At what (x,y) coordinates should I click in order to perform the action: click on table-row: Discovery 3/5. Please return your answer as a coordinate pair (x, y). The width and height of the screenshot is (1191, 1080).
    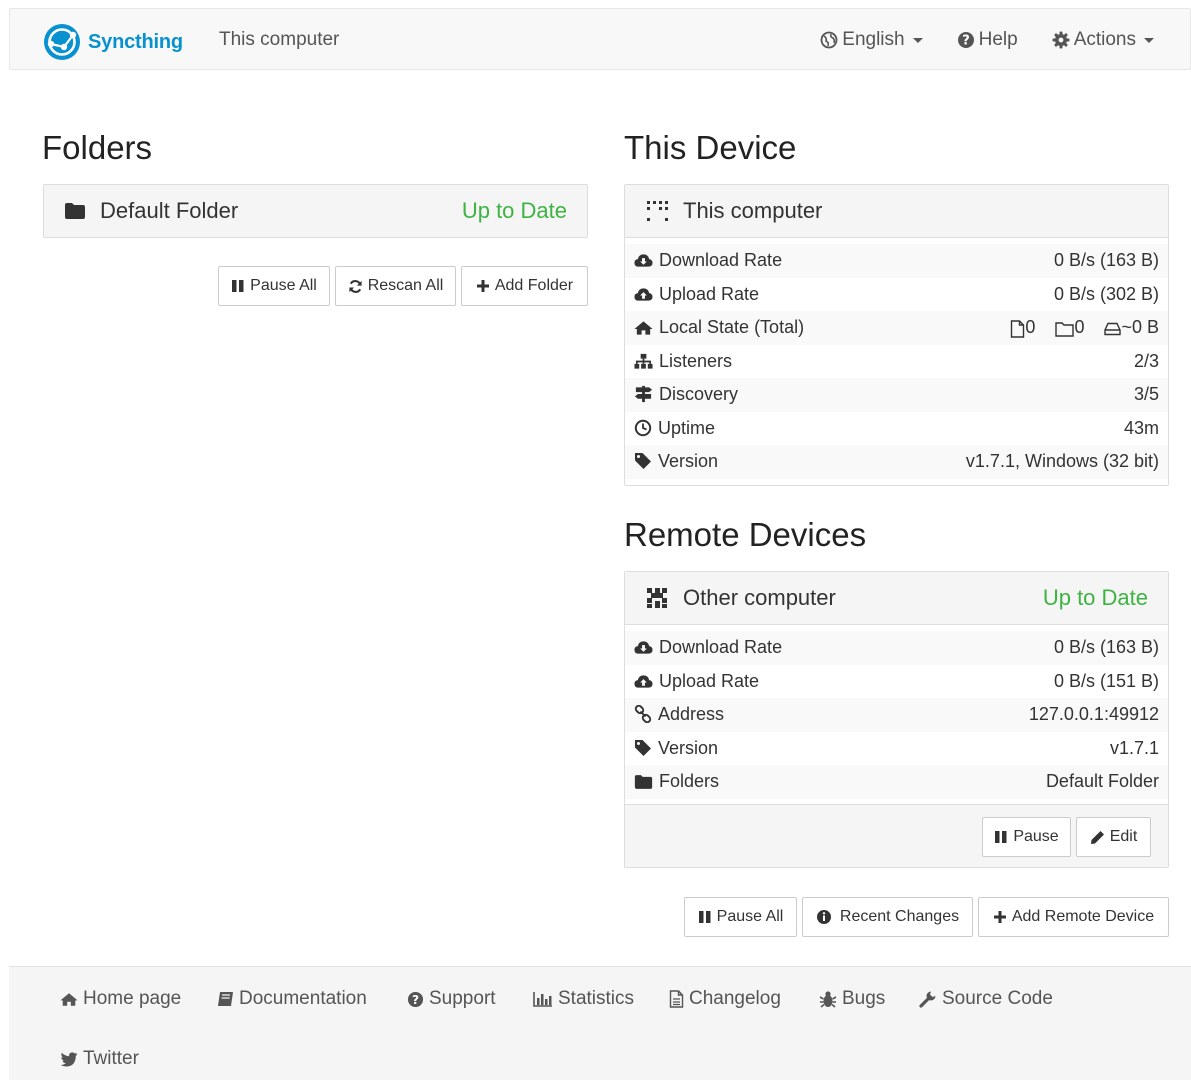
    Looking at the image, I should click on (896, 395).